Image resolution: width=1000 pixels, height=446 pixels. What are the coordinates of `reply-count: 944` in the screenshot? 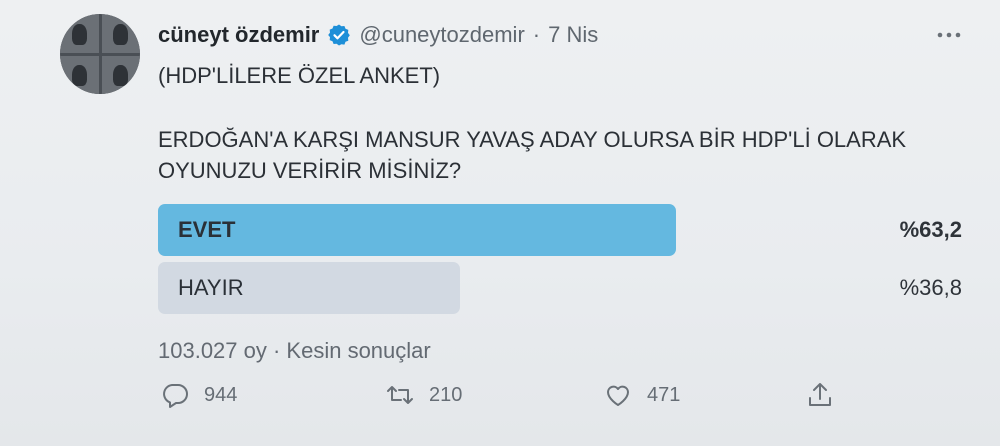 It's located at (221, 394).